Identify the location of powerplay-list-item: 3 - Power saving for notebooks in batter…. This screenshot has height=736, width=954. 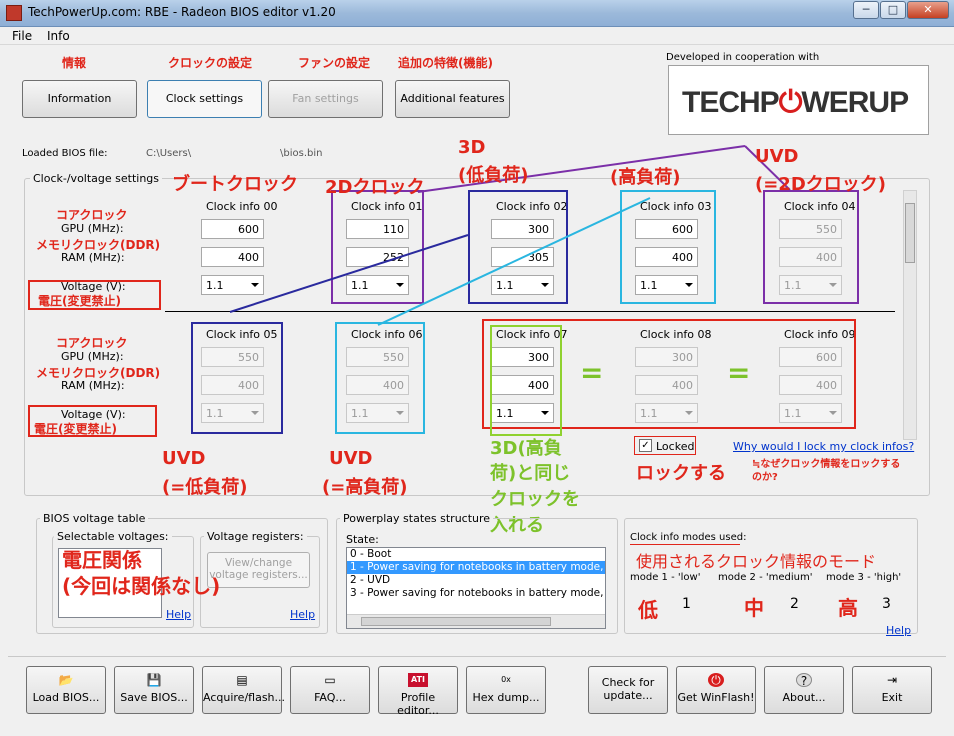
(476, 593).